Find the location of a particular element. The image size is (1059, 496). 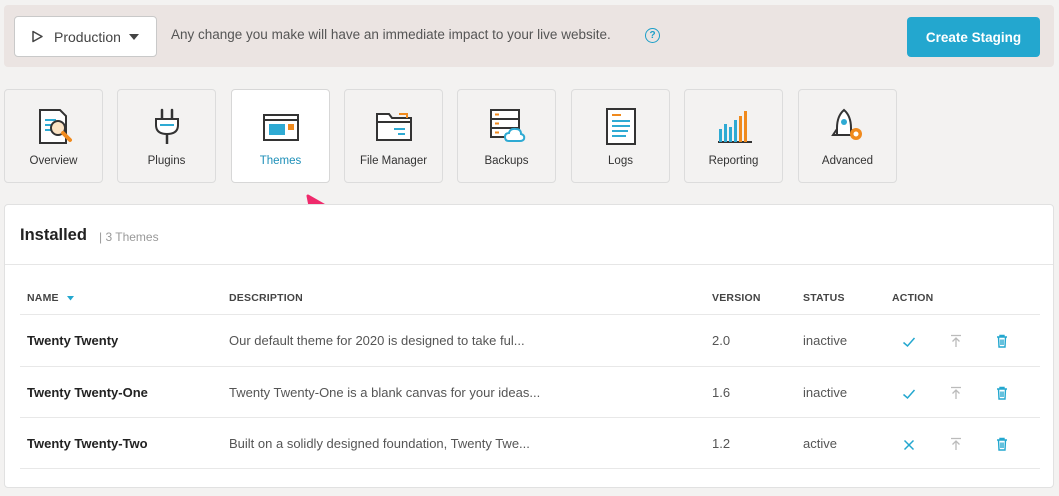

sort-caret-icon is located at coordinates (70, 298).